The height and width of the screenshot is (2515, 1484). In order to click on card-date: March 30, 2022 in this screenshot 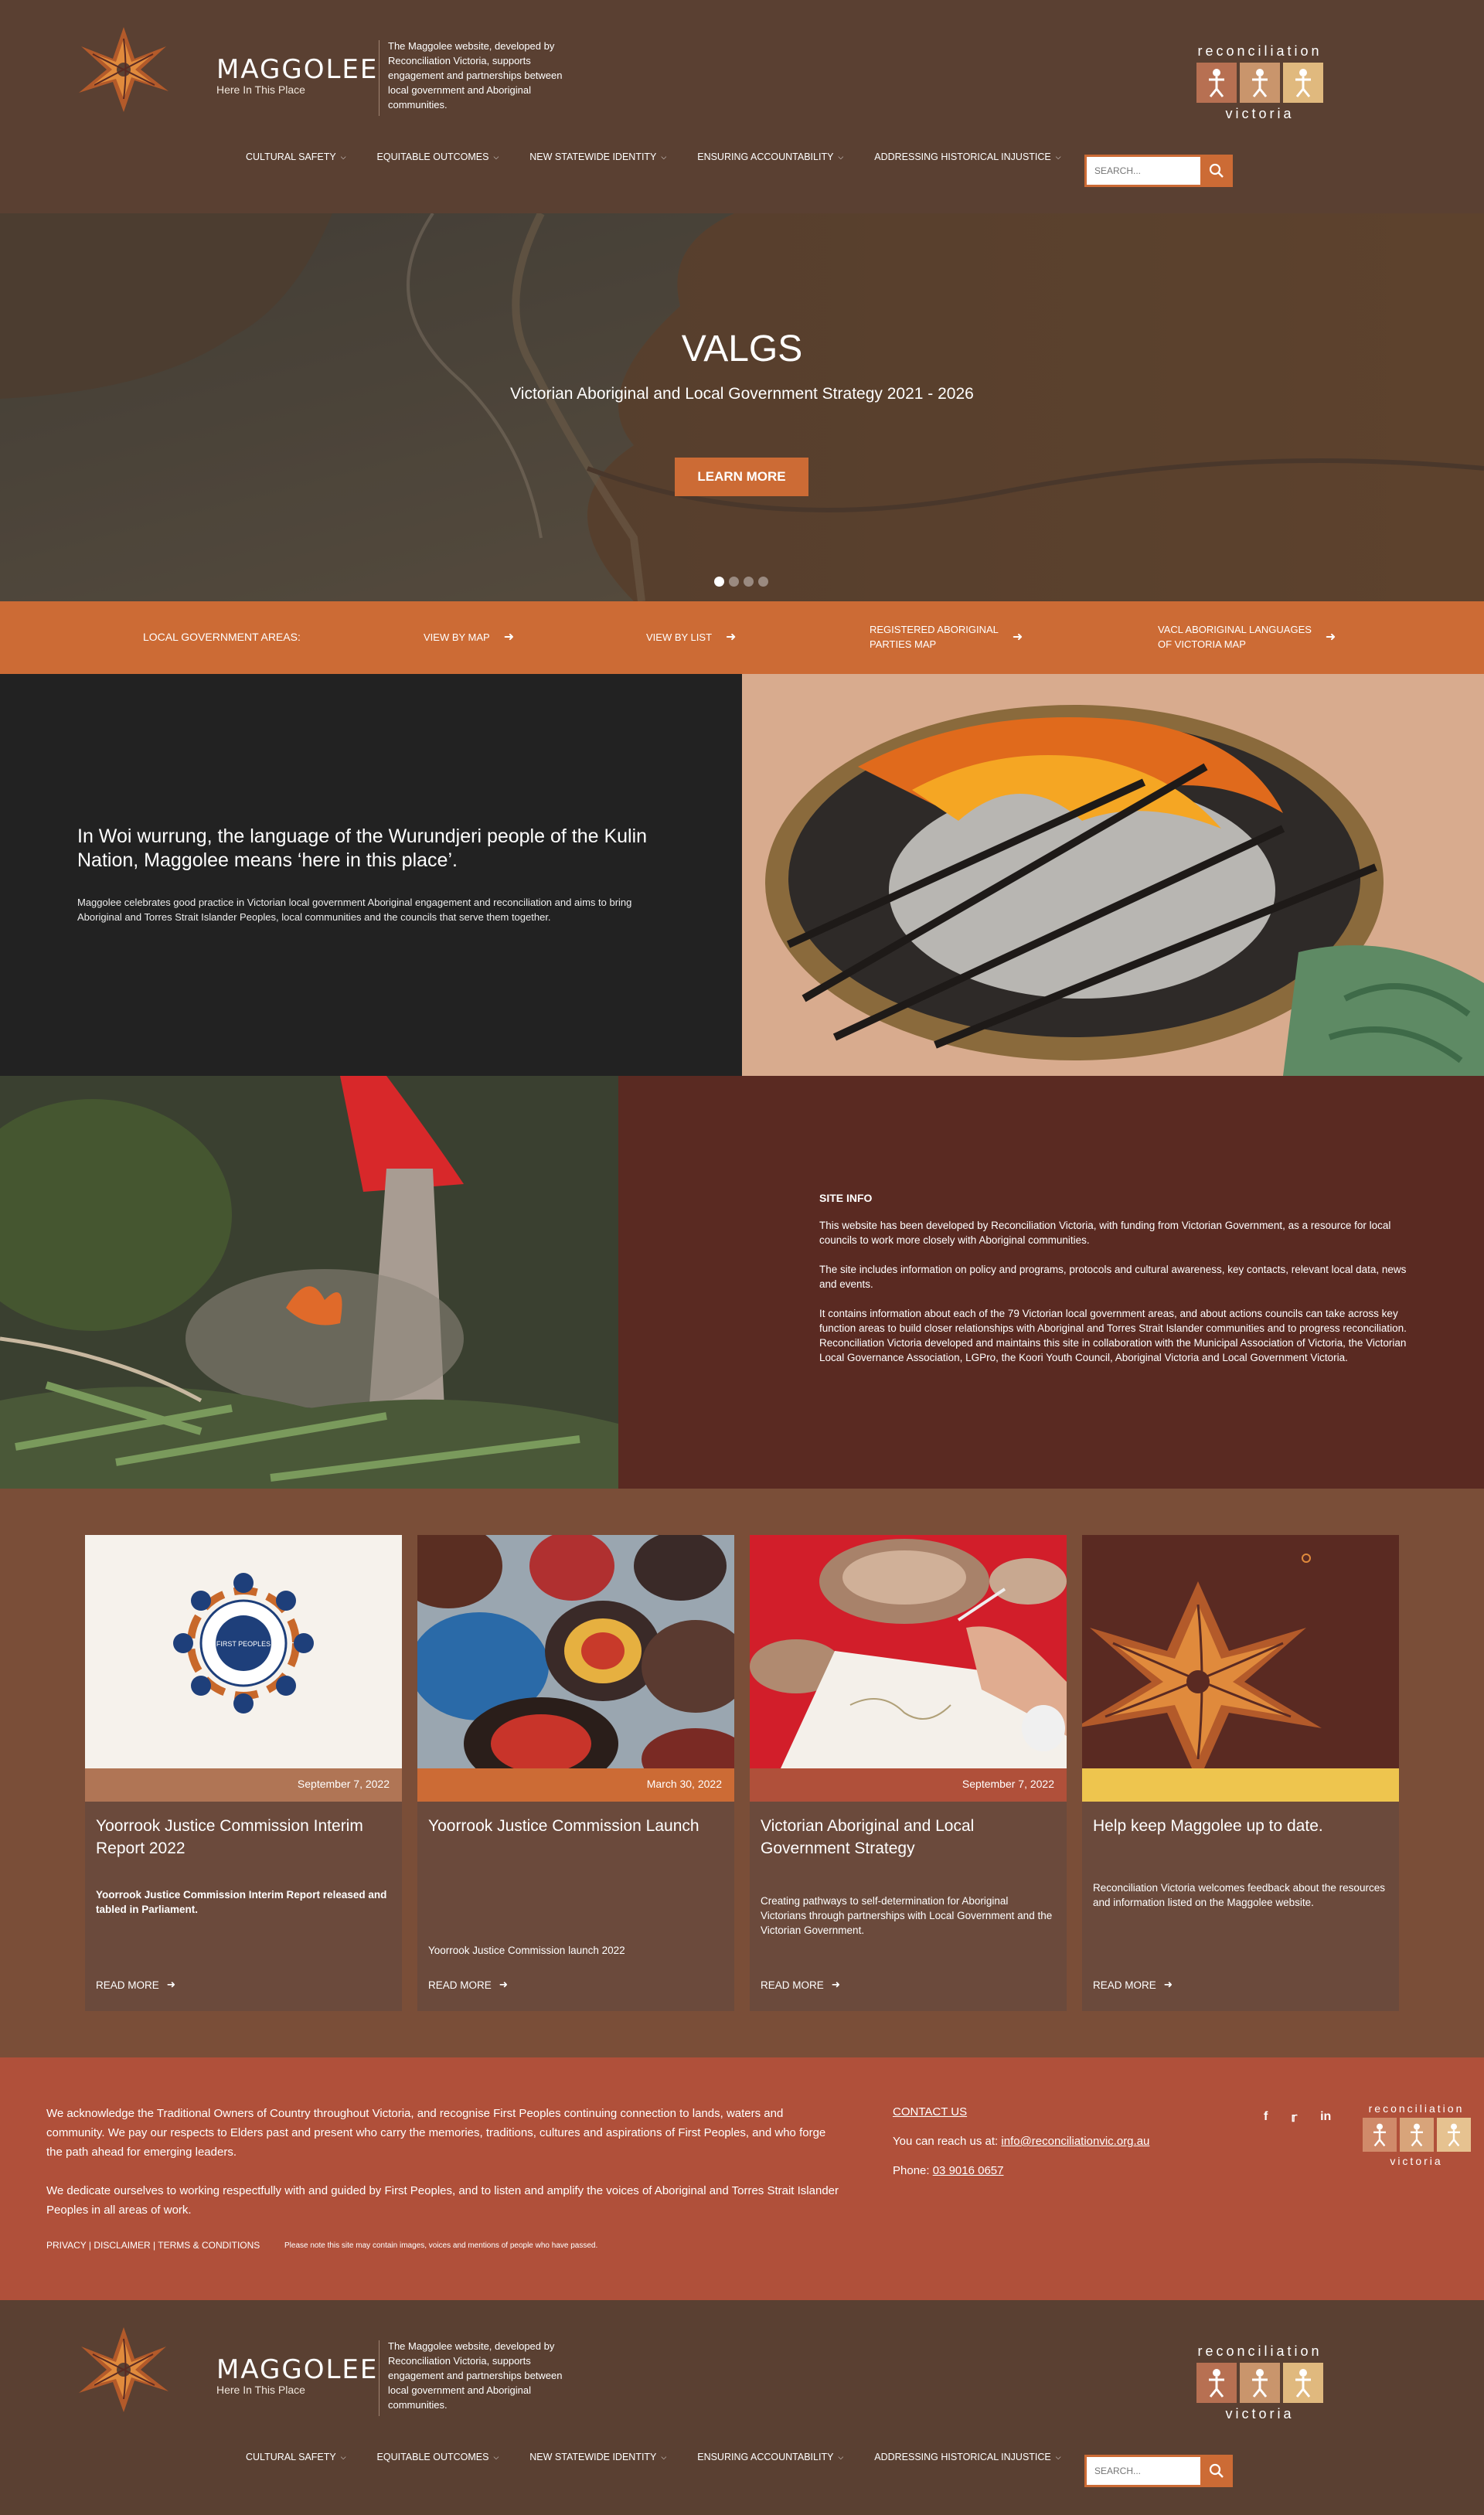, I will do `click(575, 1785)`.